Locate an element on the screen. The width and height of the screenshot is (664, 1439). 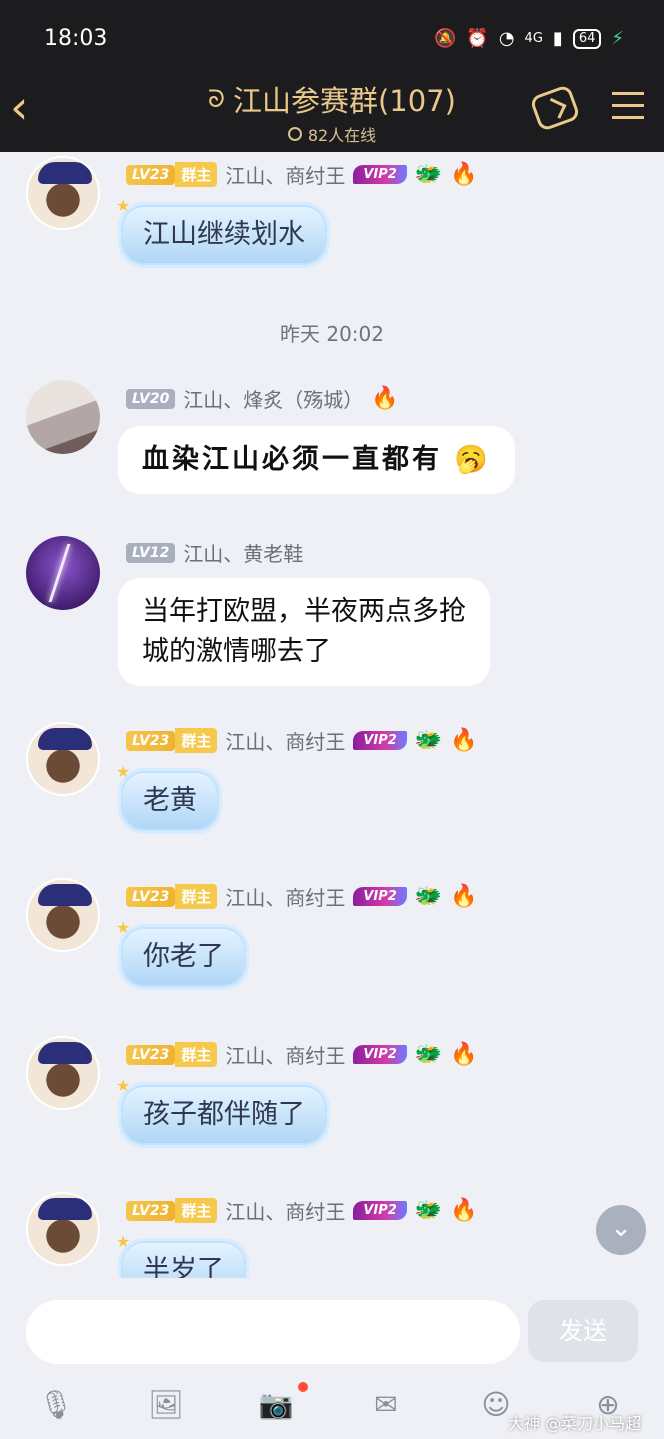
message-bubble: 当年打欧盟，半夜两点多抢 城的激情哪去了 is located at coordinates (304, 632).